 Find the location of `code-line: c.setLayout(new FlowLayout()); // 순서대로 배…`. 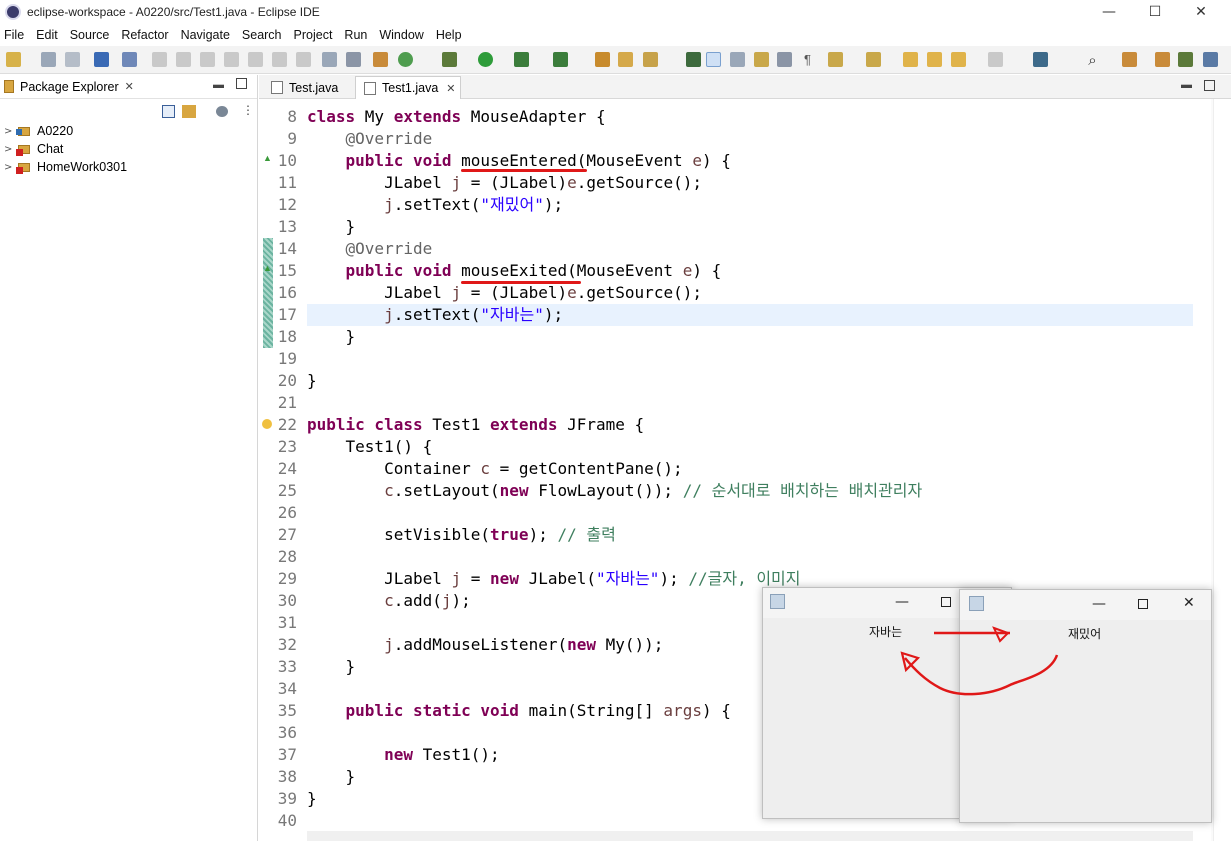

code-line: c.setLayout(new FlowLayout()); // 순서대로 배… is located at coordinates (614, 491).